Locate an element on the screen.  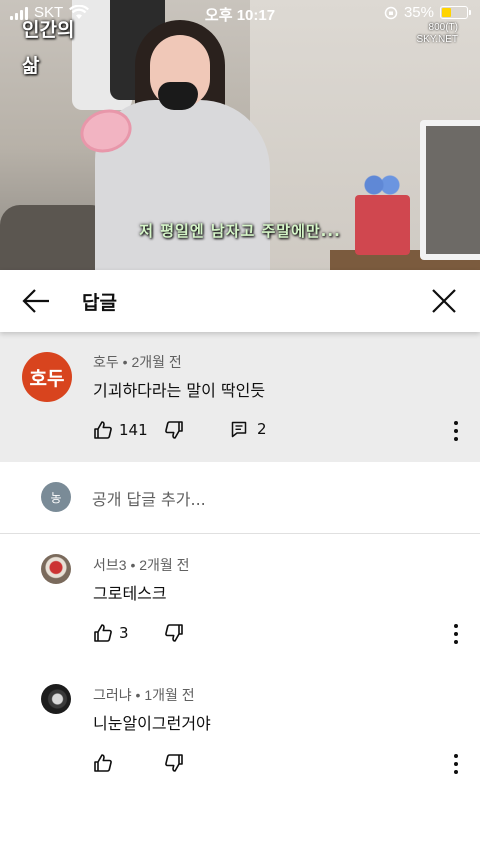
comment-author: 서브3 is located at coordinates (110, 565).